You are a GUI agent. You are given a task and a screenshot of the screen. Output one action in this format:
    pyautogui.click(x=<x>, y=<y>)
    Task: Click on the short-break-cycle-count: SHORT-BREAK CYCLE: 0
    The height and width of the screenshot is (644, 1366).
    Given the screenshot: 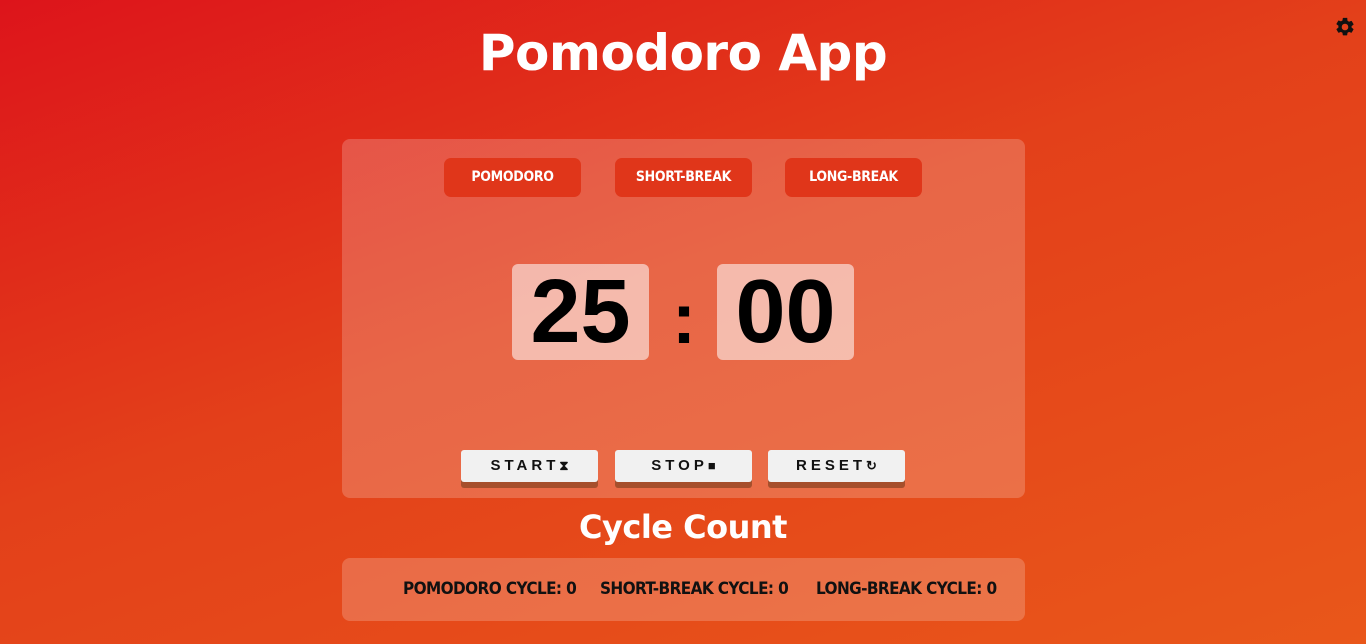 What is the action you would take?
    pyautogui.click(x=694, y=589)
    